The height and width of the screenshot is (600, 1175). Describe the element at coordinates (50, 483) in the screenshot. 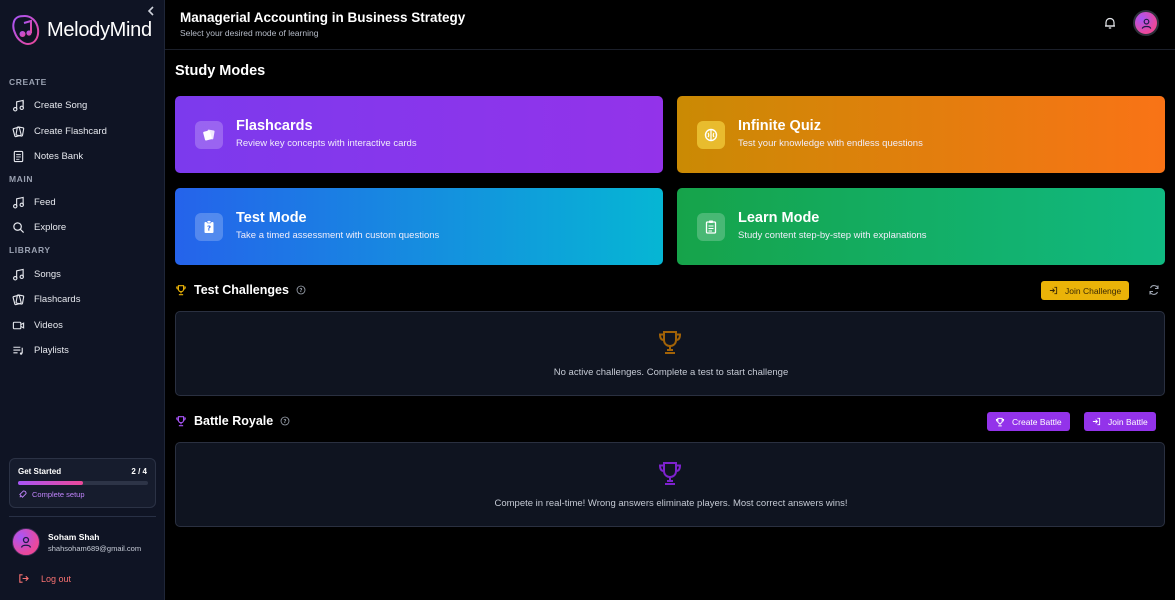

I see `get-started-progress-fill` at that location.